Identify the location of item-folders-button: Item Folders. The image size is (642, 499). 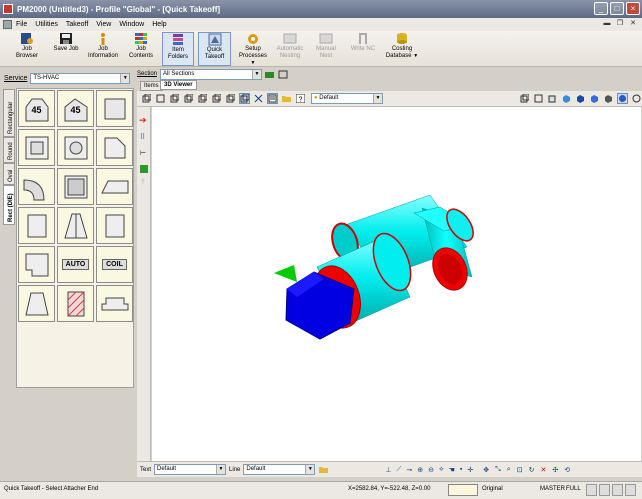
(178, 49).